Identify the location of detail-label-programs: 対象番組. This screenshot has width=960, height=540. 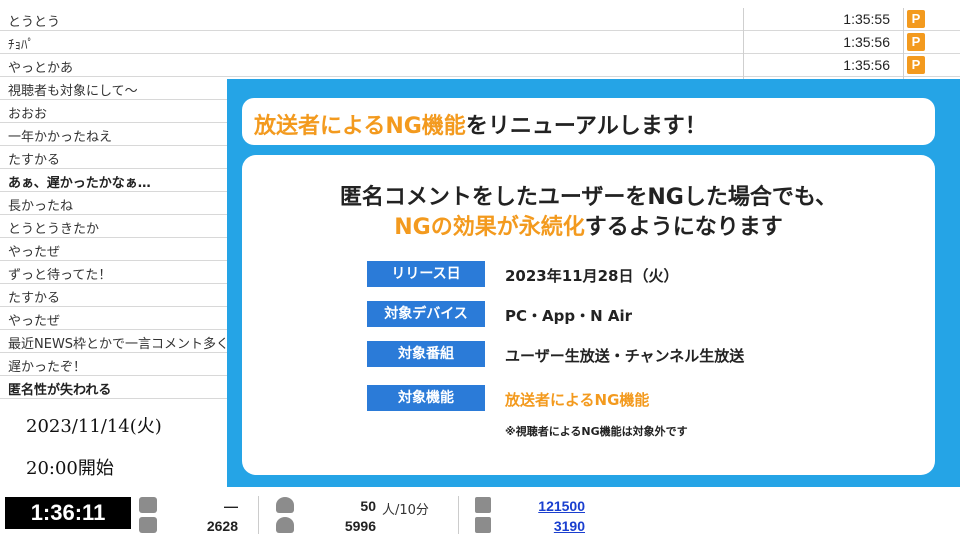
(426, 354).